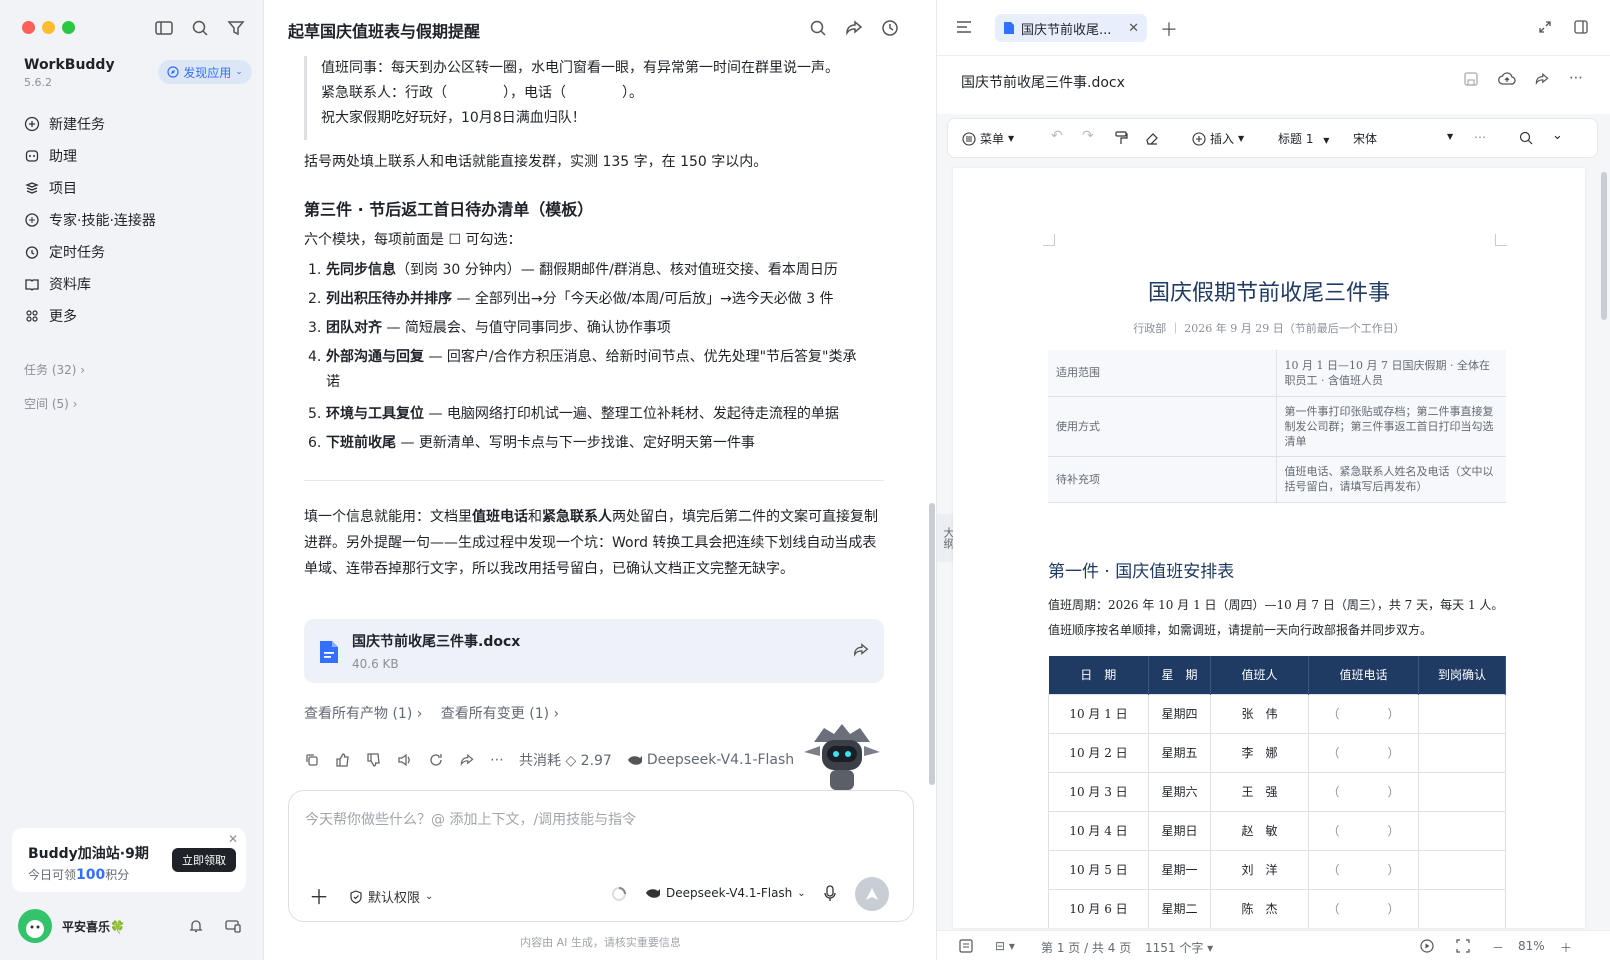 Image resolution: width=1610 pixels, height=960 pixels. Describe the element at coordinates (375, 414) in the screenshot. I see `list-item-title: 环境与工具复位` at that location.